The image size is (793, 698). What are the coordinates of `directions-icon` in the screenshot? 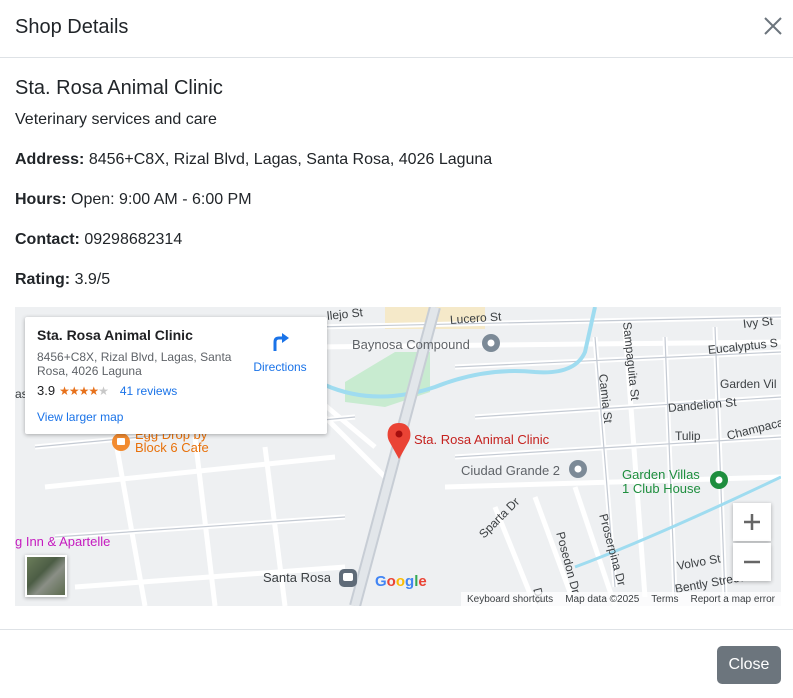 It's located at (281, 342).